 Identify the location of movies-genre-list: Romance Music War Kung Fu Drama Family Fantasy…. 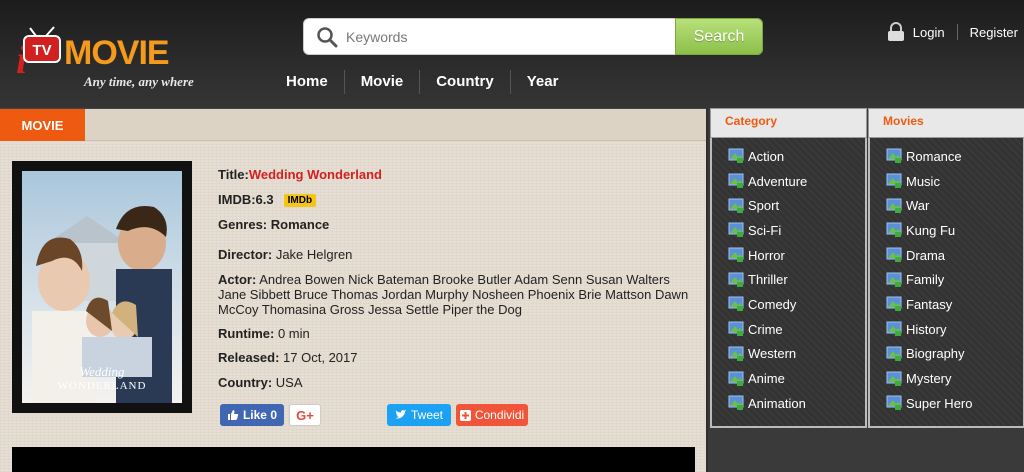
(946, 283).